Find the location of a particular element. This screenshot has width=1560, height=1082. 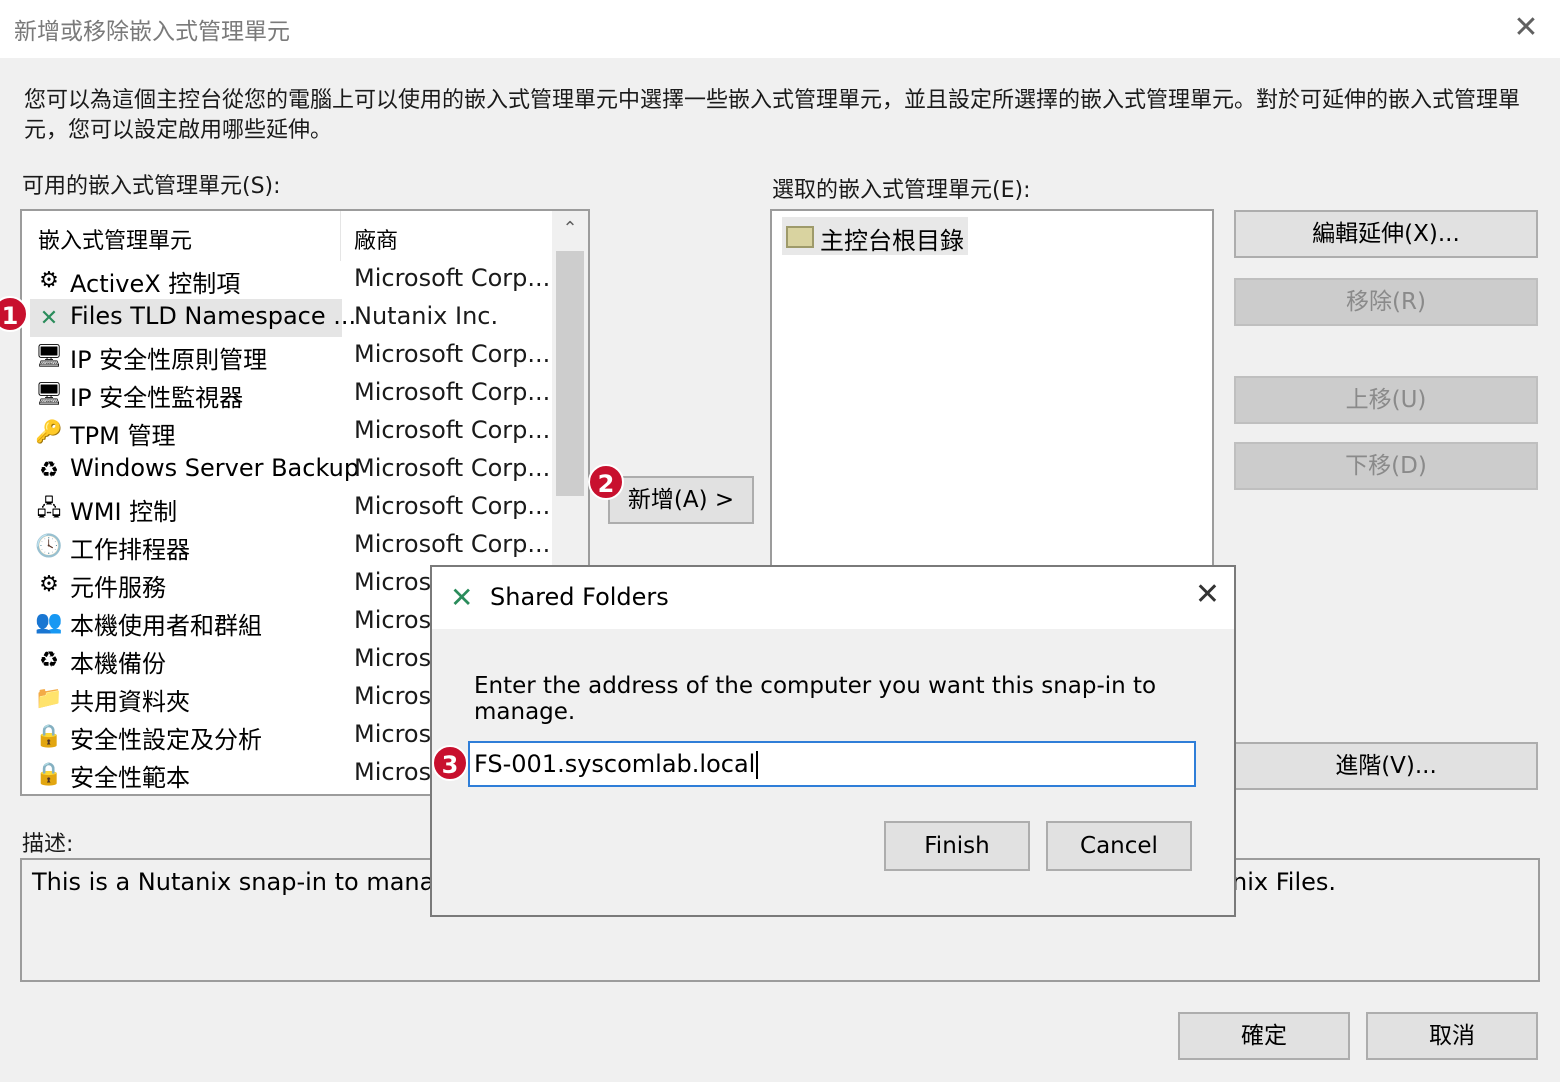

component-services-icon: ⚙ is located at coordinates (49, 584).